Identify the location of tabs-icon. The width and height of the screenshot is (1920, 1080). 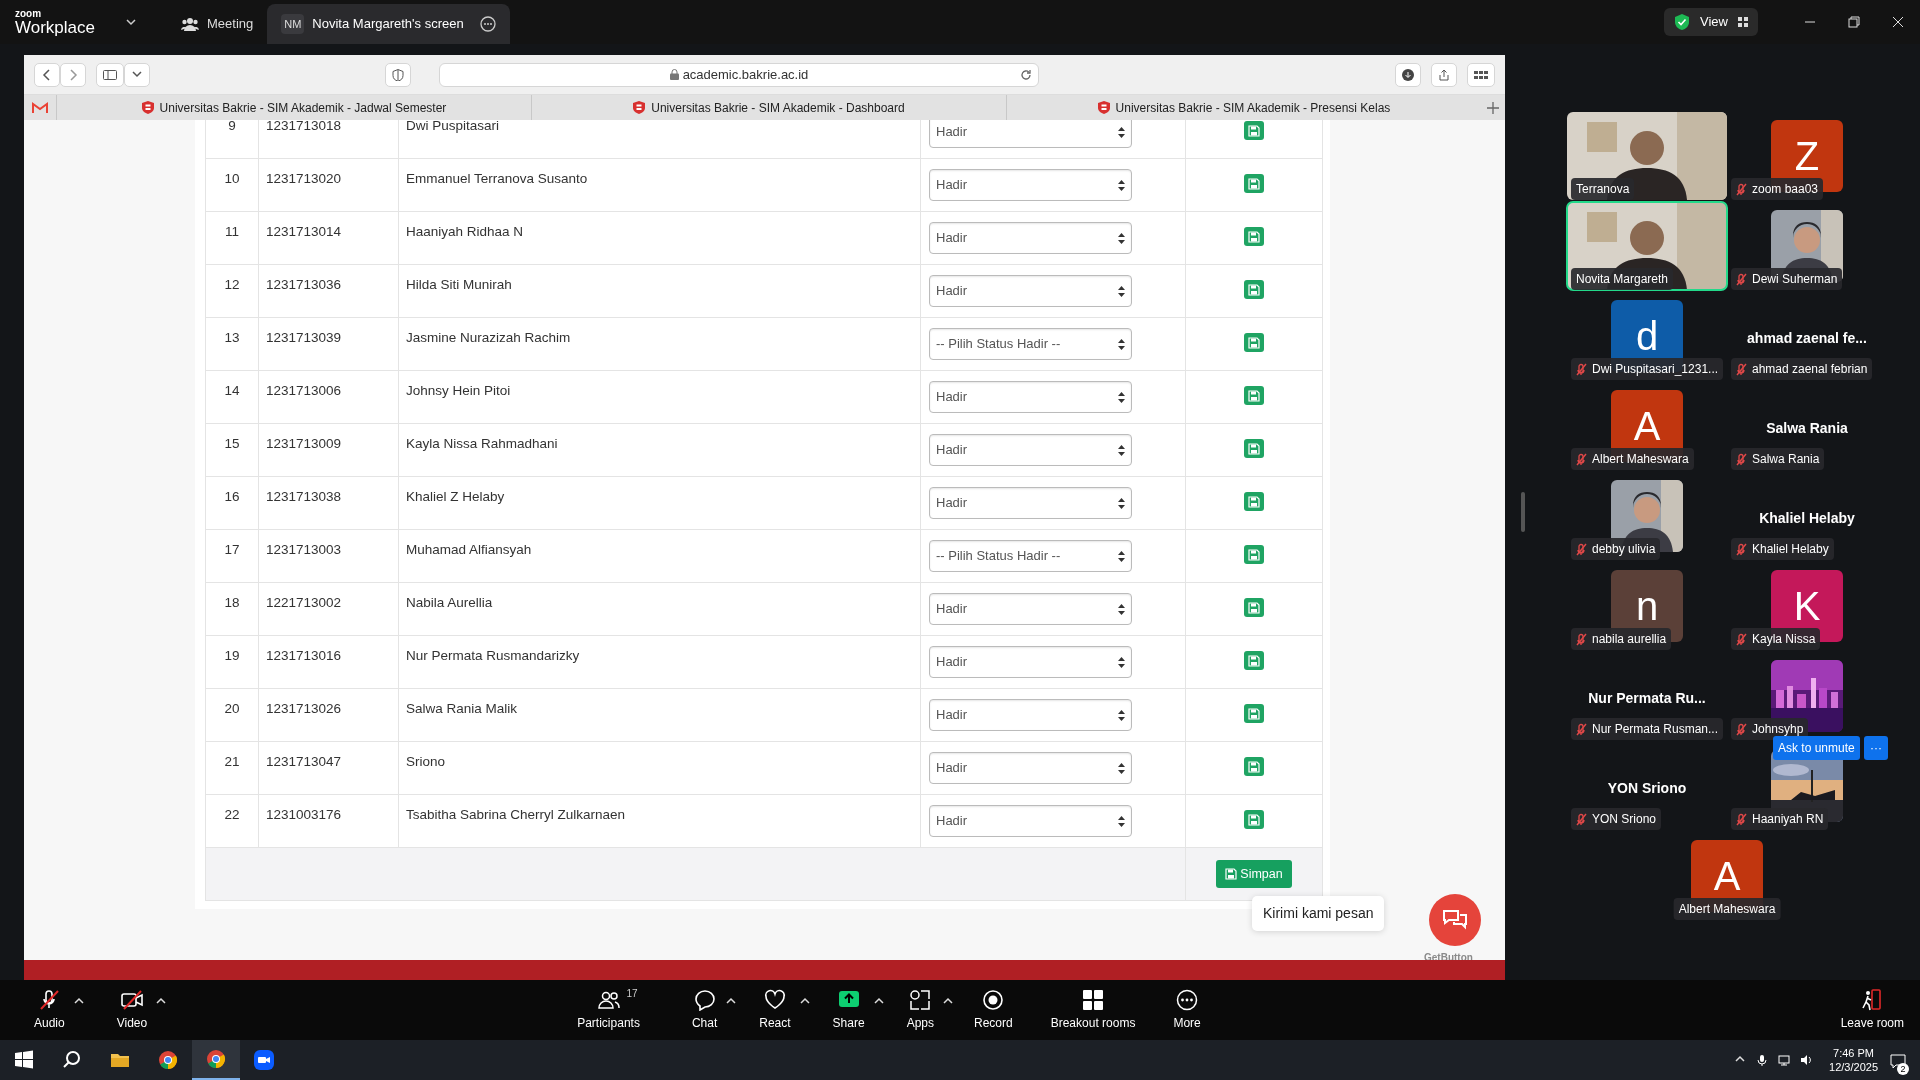
(1481, 74).